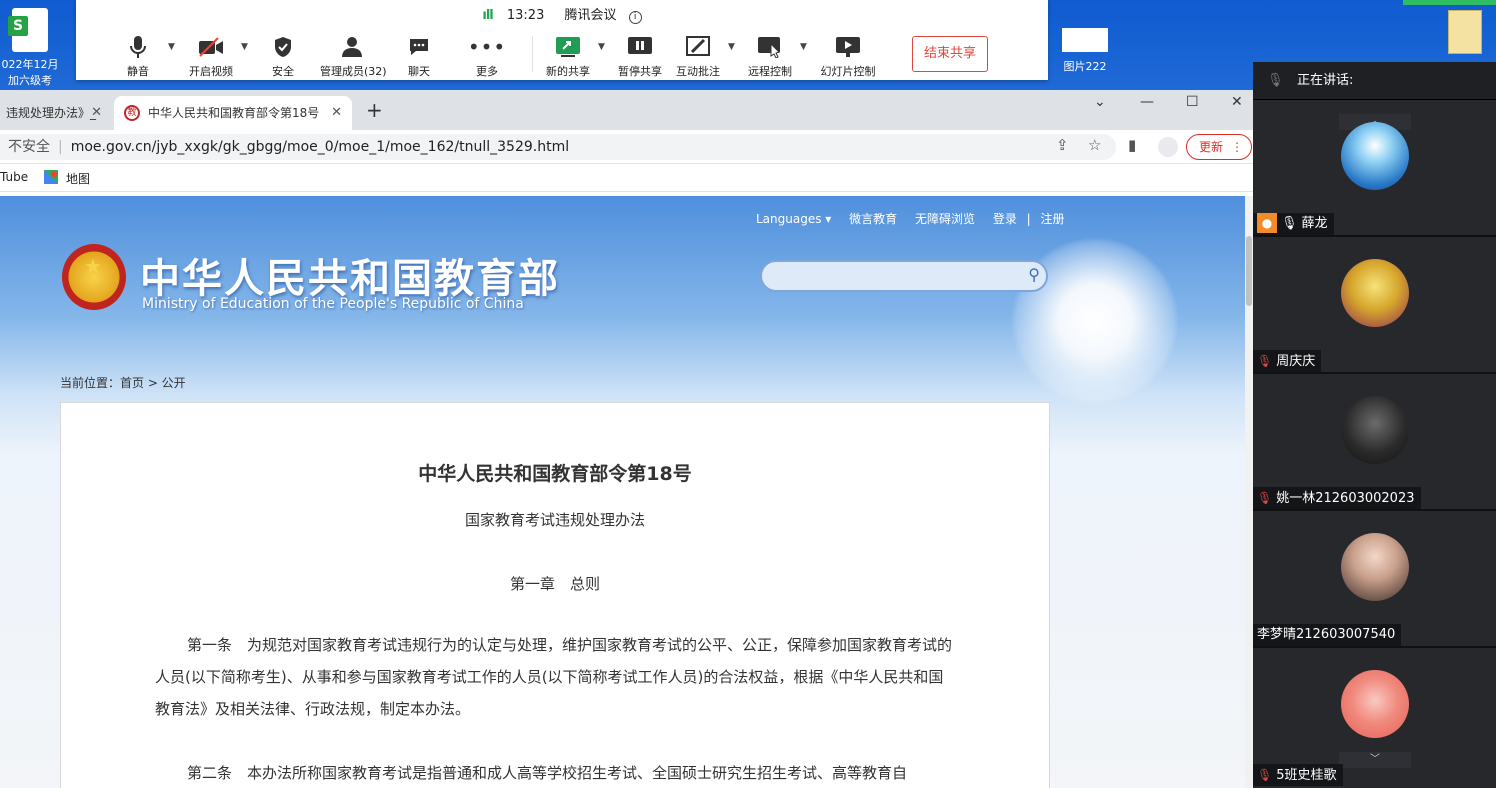  Describe the element at coordinates (486, 56) in the screenshot. I see `more-button: ••• 更多` at that location.